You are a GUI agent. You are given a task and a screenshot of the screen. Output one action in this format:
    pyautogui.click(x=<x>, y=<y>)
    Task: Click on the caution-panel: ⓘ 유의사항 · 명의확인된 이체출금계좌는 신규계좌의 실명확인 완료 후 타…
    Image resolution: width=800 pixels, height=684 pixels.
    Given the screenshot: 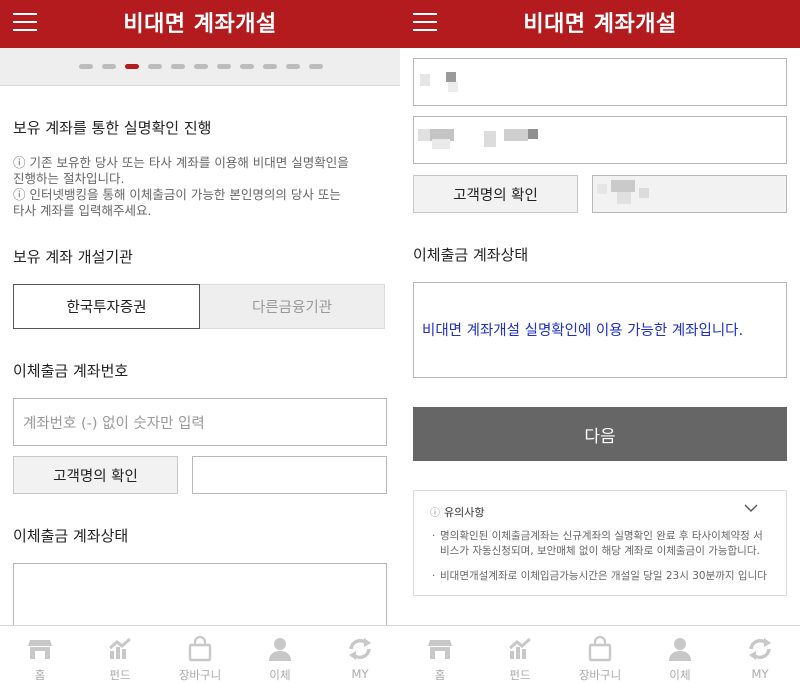 What is the action you would take?
    pyautogui.click(x=600, y=543)
    